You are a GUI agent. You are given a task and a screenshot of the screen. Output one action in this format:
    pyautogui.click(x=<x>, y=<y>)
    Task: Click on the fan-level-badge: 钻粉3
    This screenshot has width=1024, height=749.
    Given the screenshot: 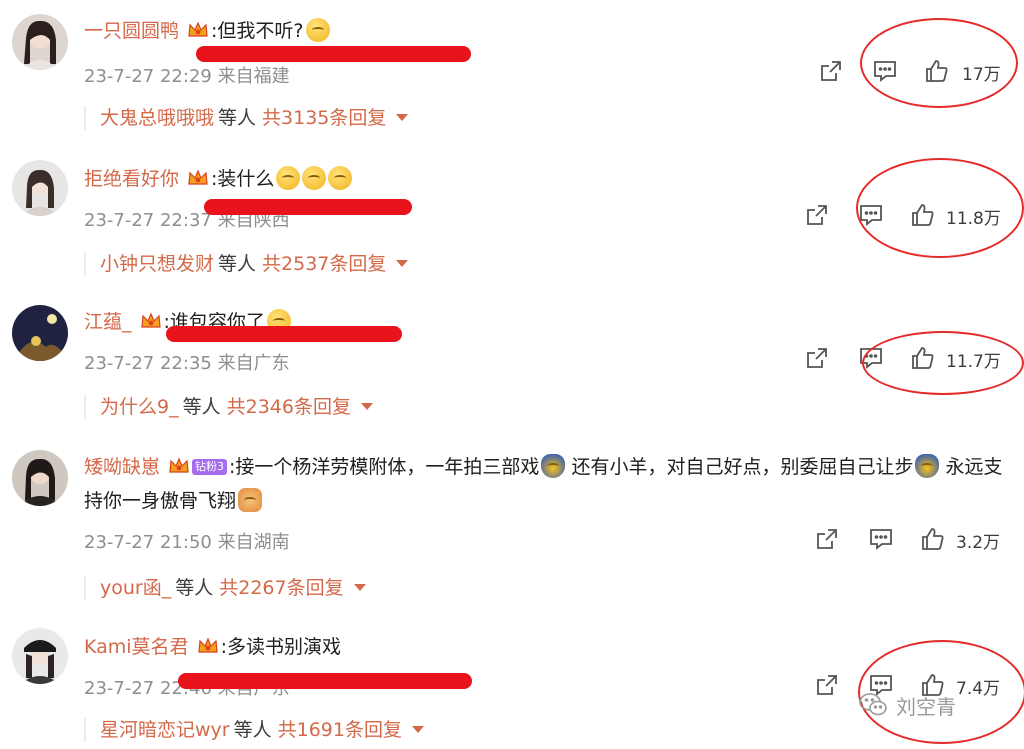 What is the action you would take?
    pyautogui.click(x=210, y=467)
    